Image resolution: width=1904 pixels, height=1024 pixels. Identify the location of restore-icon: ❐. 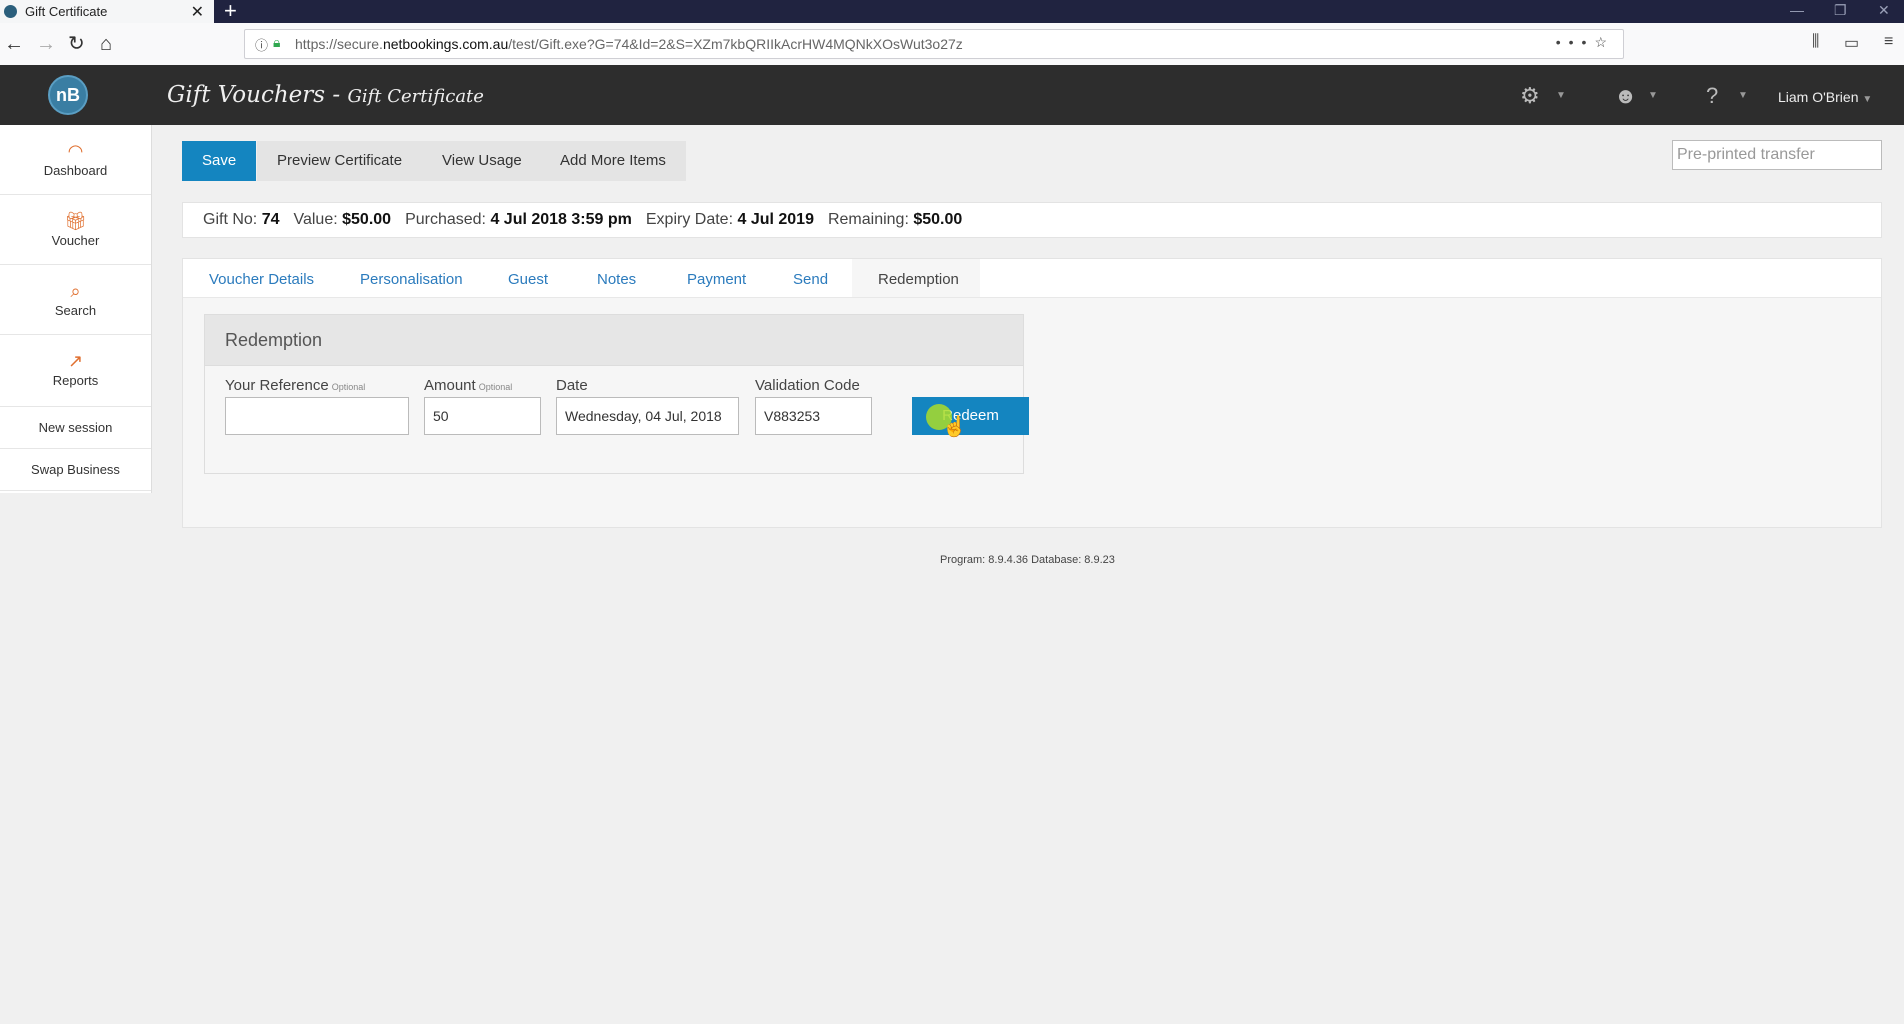
(1840, 10).